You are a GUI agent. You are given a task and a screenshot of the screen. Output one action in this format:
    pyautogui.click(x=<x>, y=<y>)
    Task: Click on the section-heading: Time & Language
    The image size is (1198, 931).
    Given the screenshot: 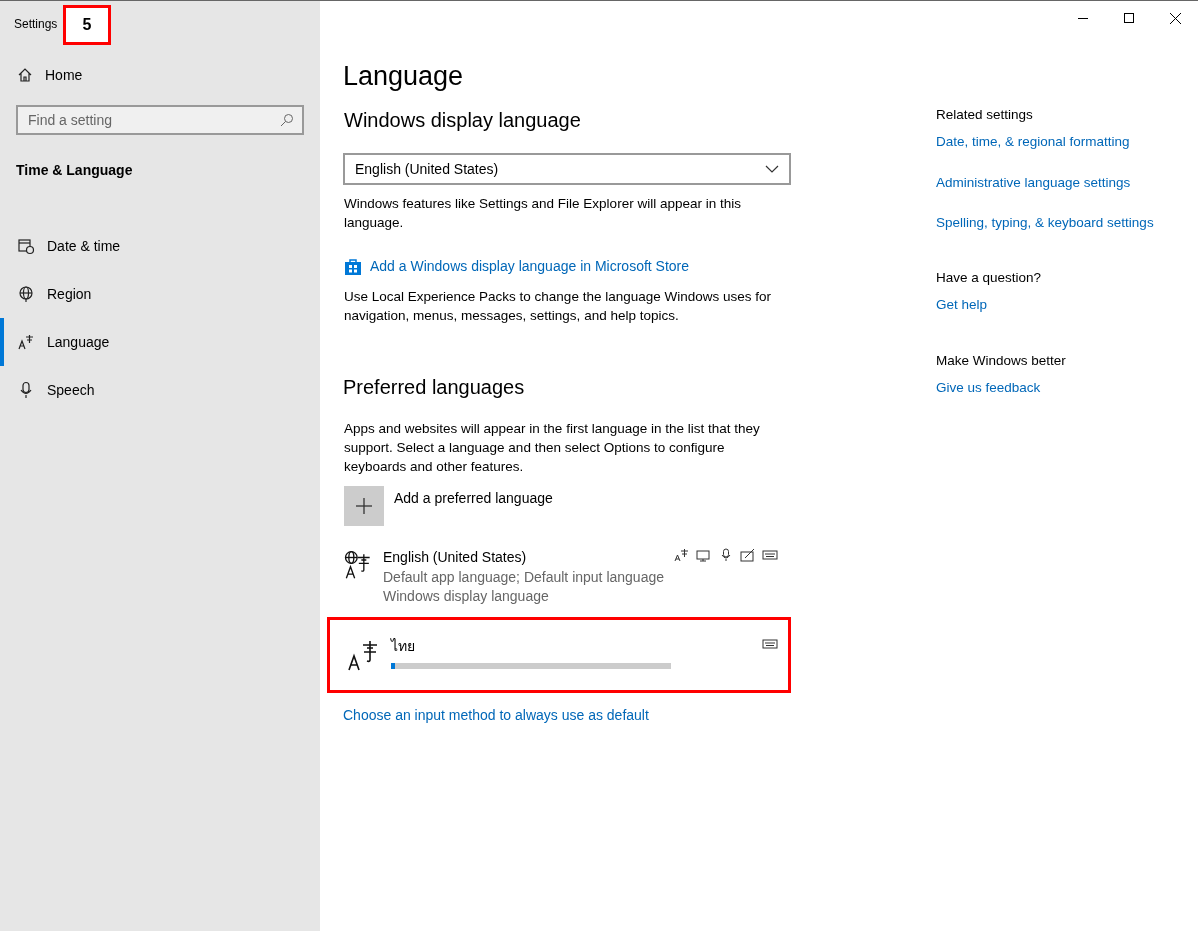 What is the action you would take?
    pyautogui.click(x=74, y=170)
    